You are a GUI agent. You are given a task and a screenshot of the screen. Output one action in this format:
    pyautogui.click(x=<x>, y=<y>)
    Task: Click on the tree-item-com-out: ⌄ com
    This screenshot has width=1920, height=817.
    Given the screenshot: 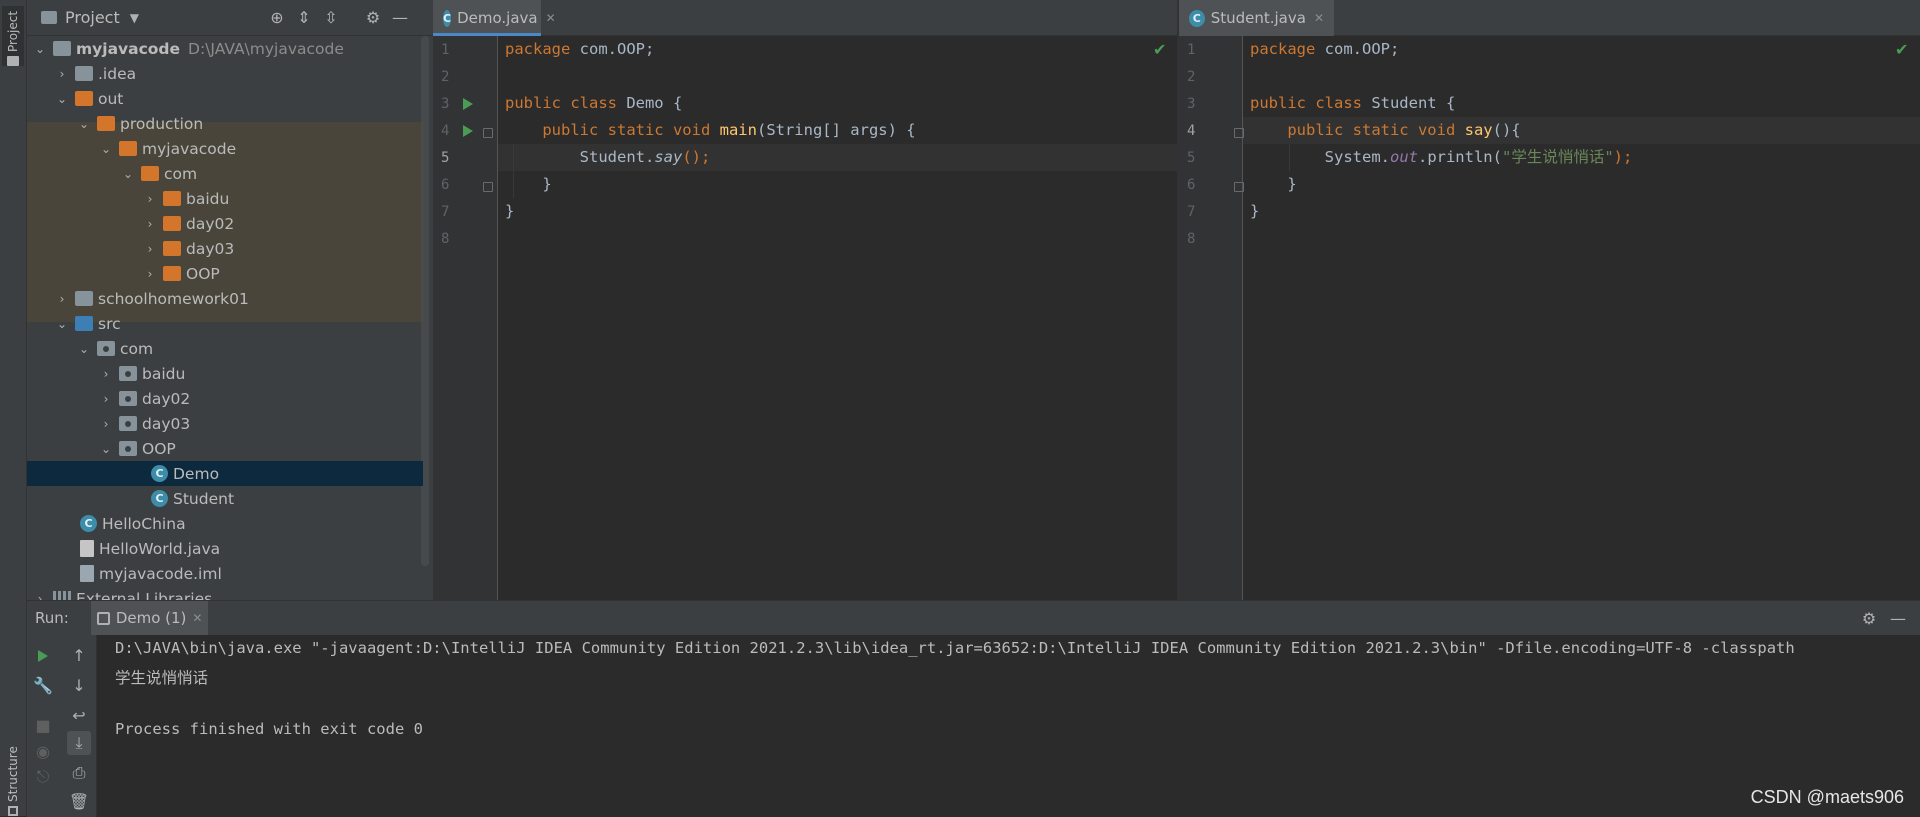 What is the action you would take?
    pyautogui.click(x=225, y=173)
    